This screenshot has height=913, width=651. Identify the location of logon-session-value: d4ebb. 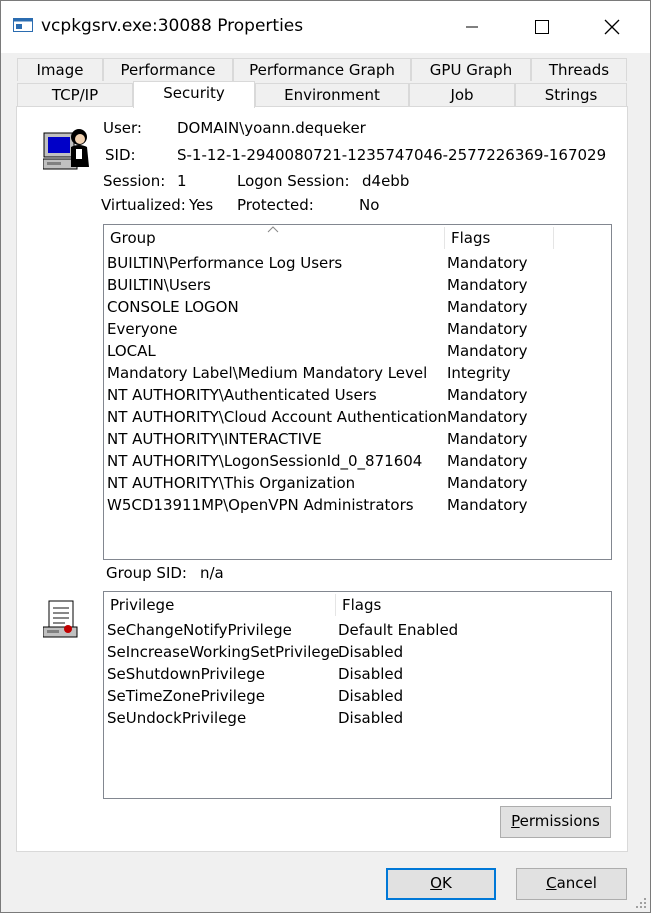
(386, 181).